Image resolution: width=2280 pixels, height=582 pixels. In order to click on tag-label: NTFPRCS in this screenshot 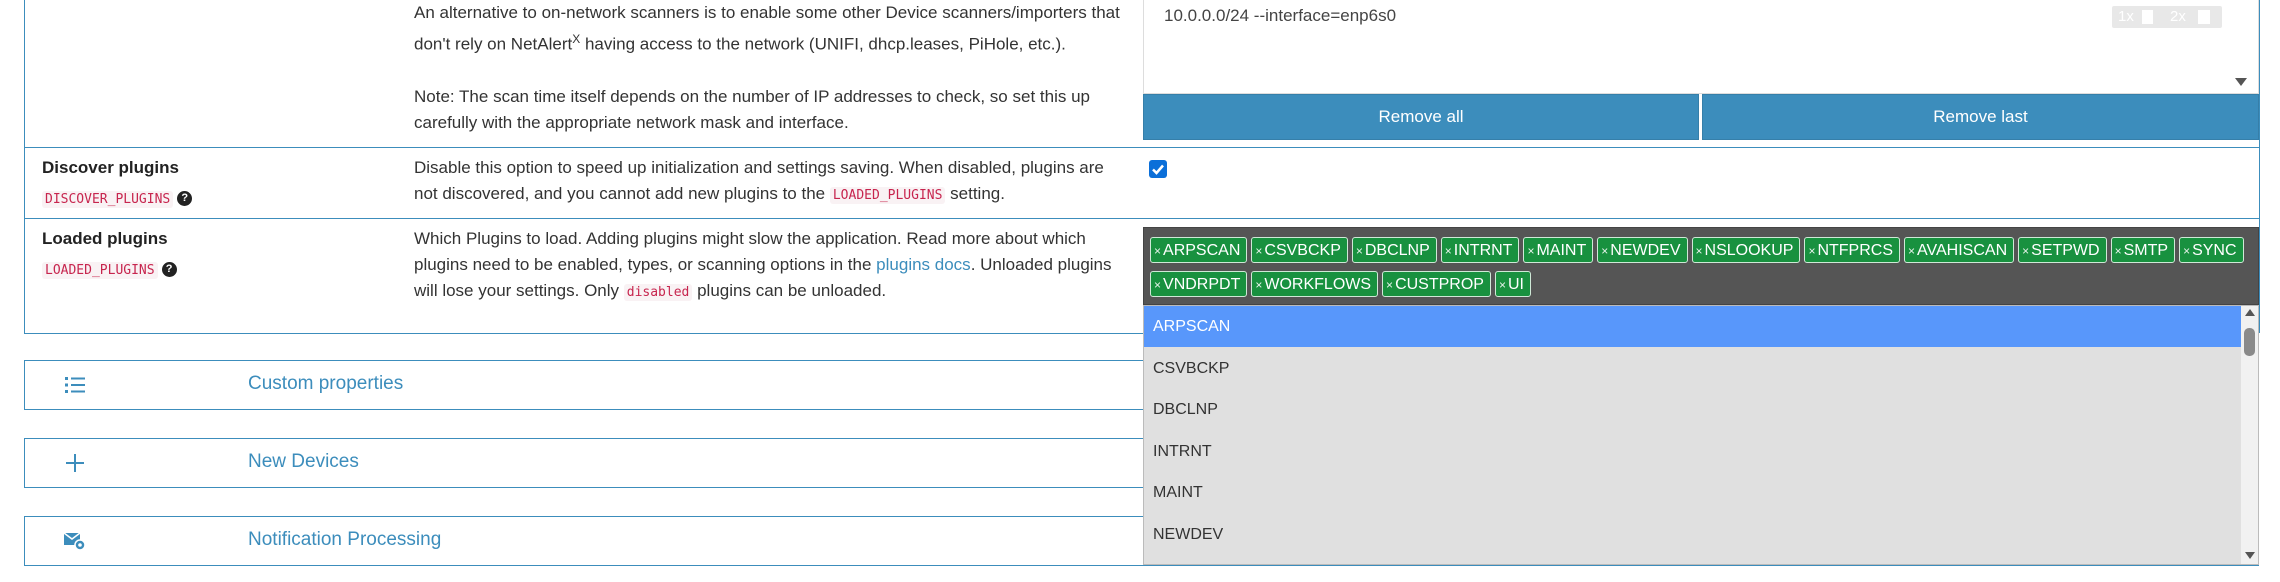, I will do `click(1855, 250)`.